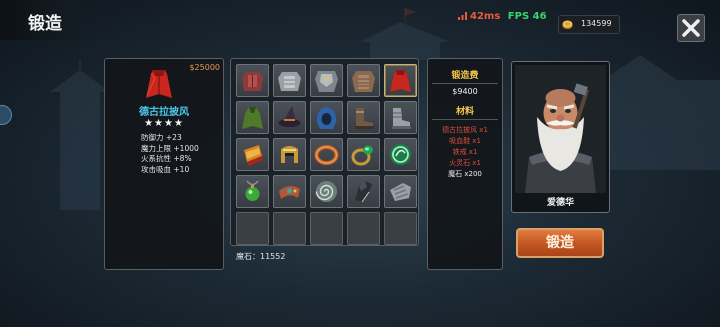  I want to click on material-requirement: 吸血鞋 x1, so click(465, 141).